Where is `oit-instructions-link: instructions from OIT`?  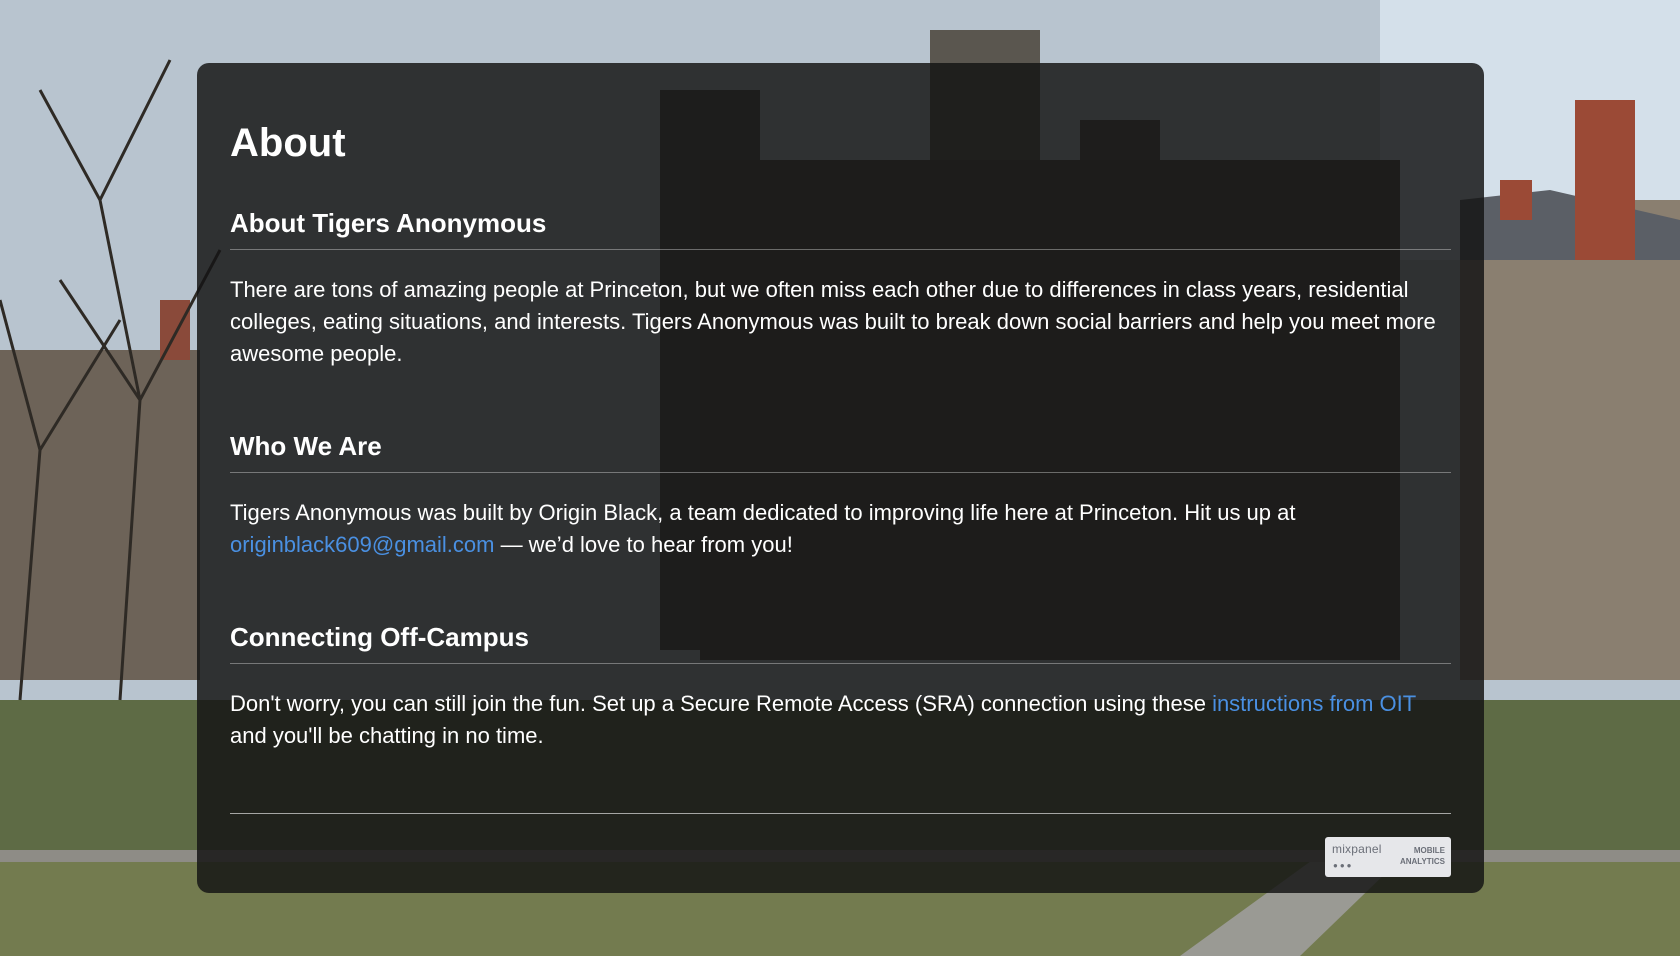
oit-instructions-link: instructions from OIT is located at coordinates (1314, 703).